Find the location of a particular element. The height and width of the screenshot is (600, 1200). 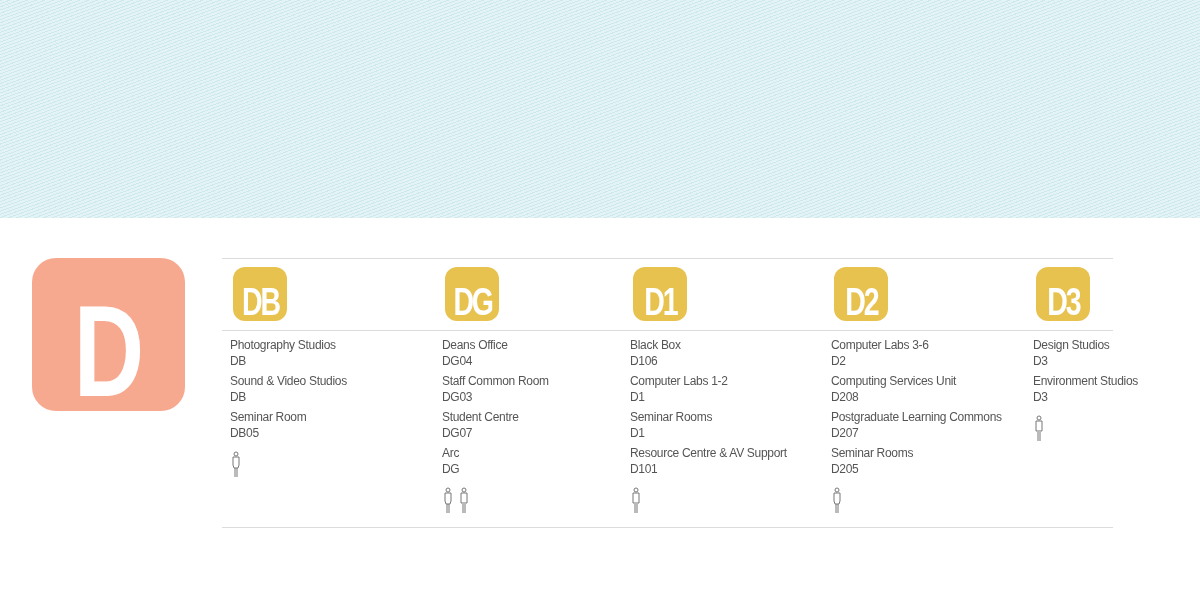

room-code: DG04 is located at coordinates (458, 361).